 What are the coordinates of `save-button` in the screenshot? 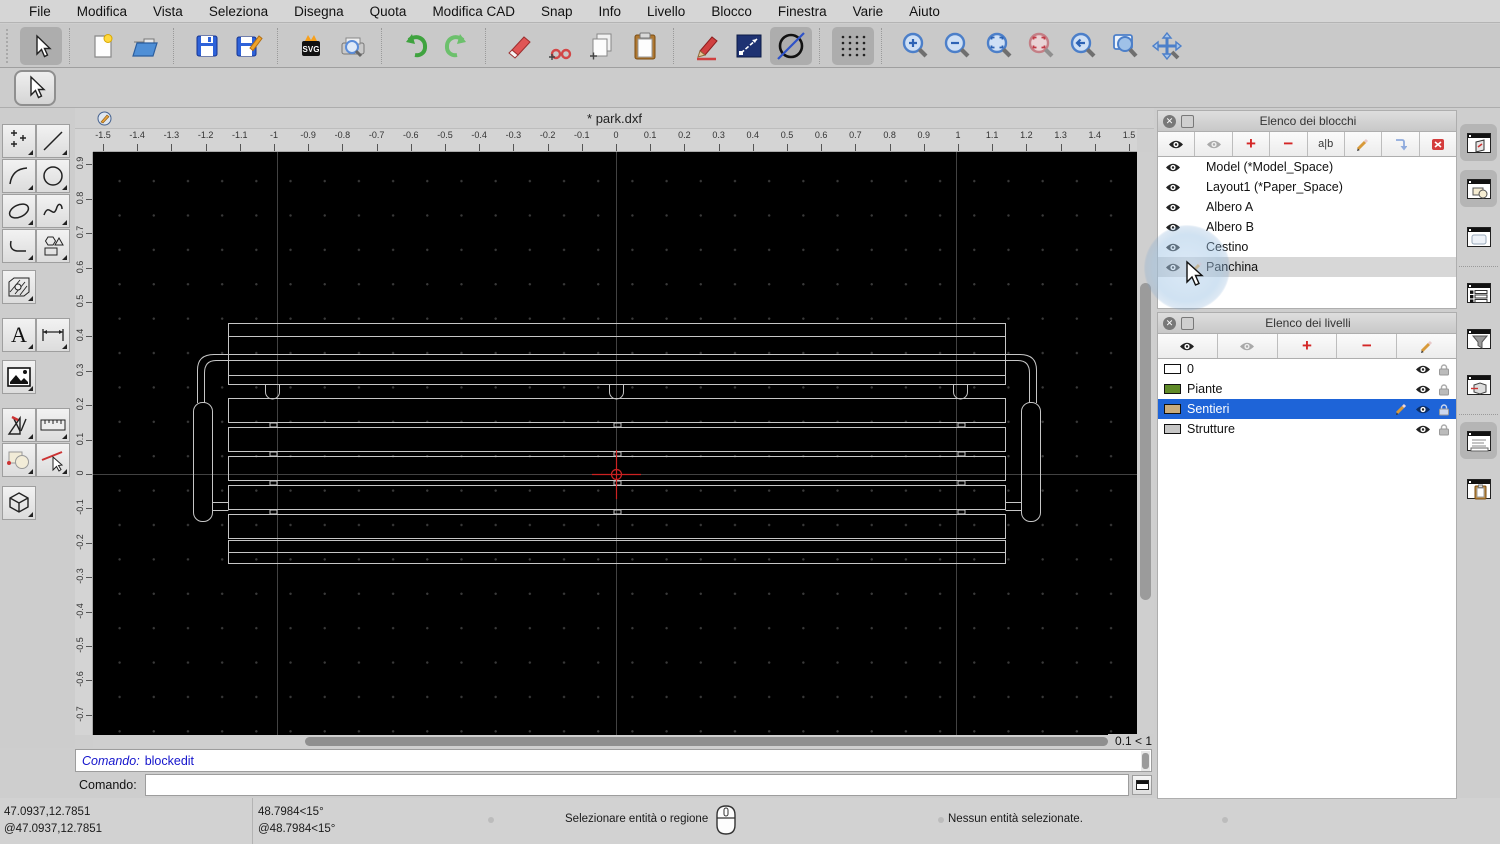 It's located at (207, 46).